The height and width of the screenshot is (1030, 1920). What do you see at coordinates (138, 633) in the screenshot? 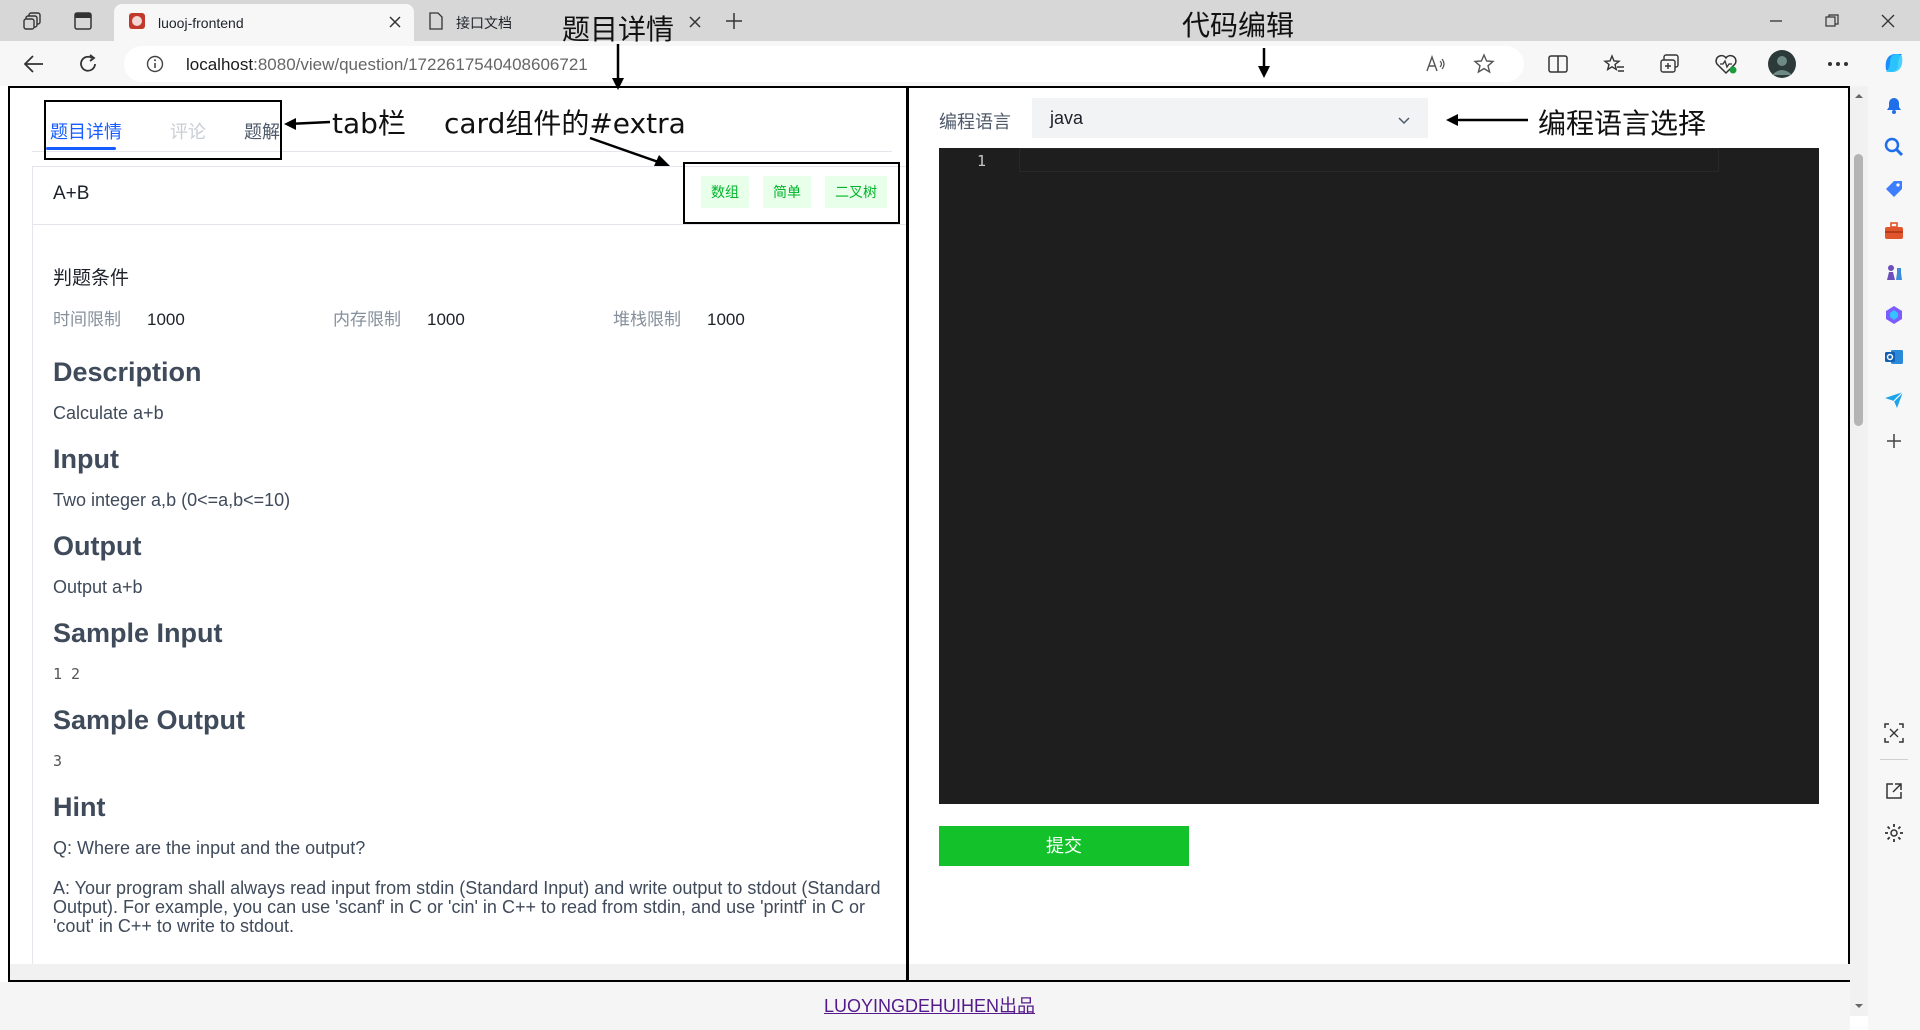
I see `sample-input-heading: Sample Input` at bounding box center [138, 633].